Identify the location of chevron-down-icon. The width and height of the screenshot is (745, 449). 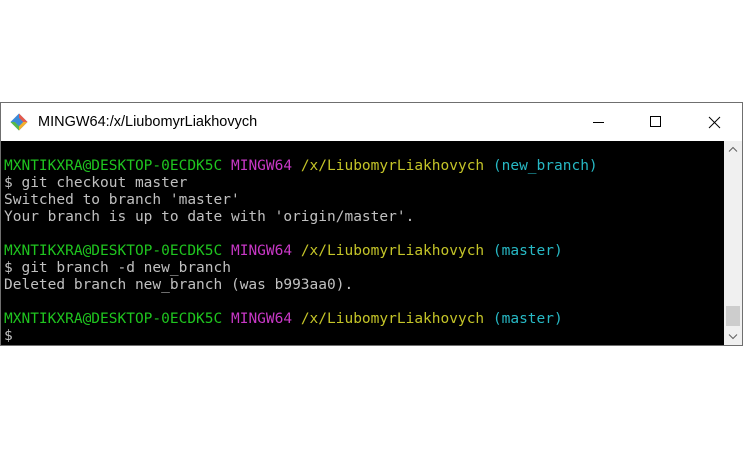
(733, 337).